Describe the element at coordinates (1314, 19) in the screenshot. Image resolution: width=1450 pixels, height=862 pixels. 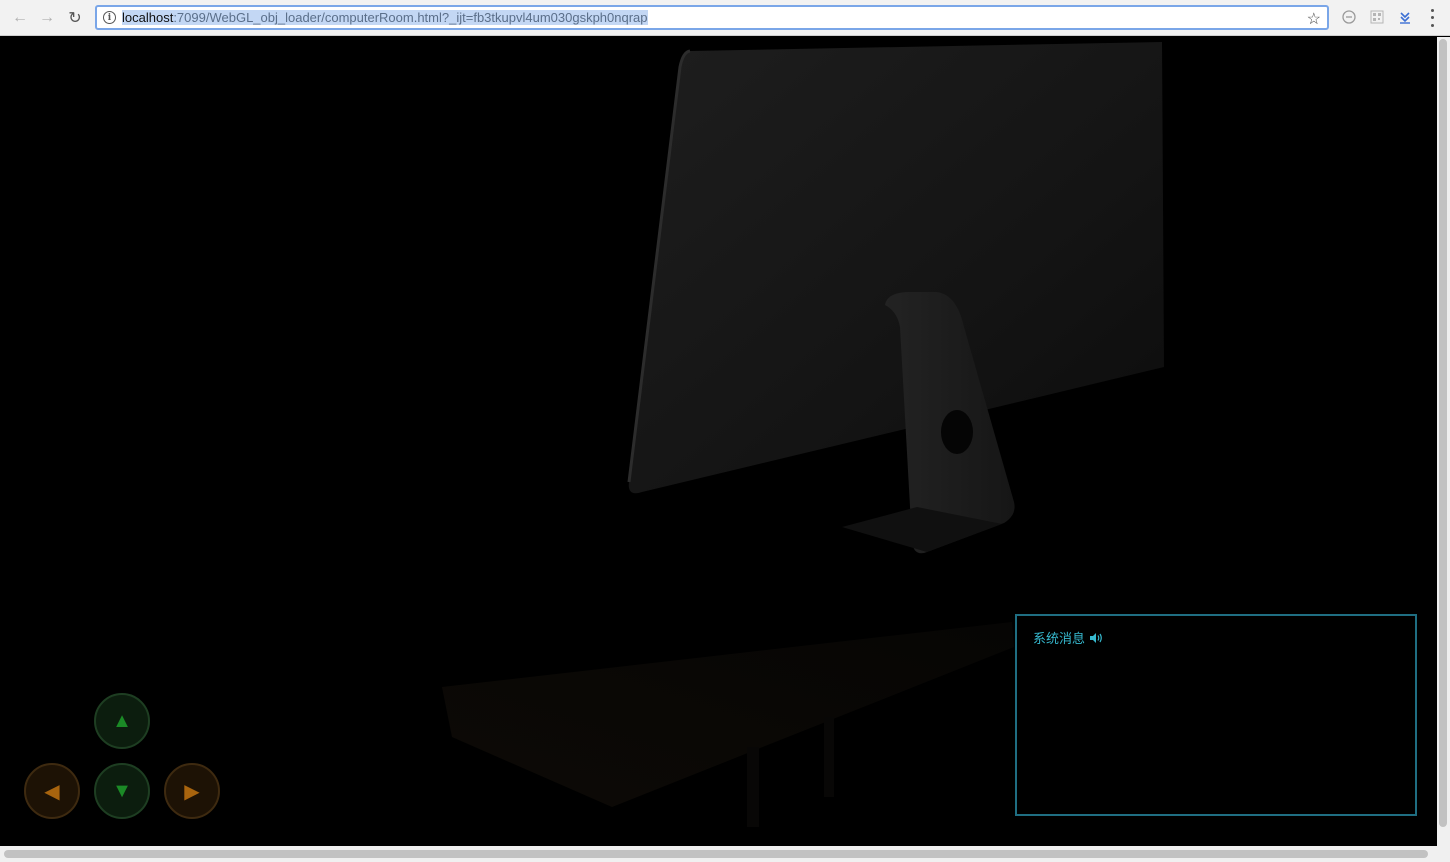
I see `bookmark-star-icon: ☆` at that location.